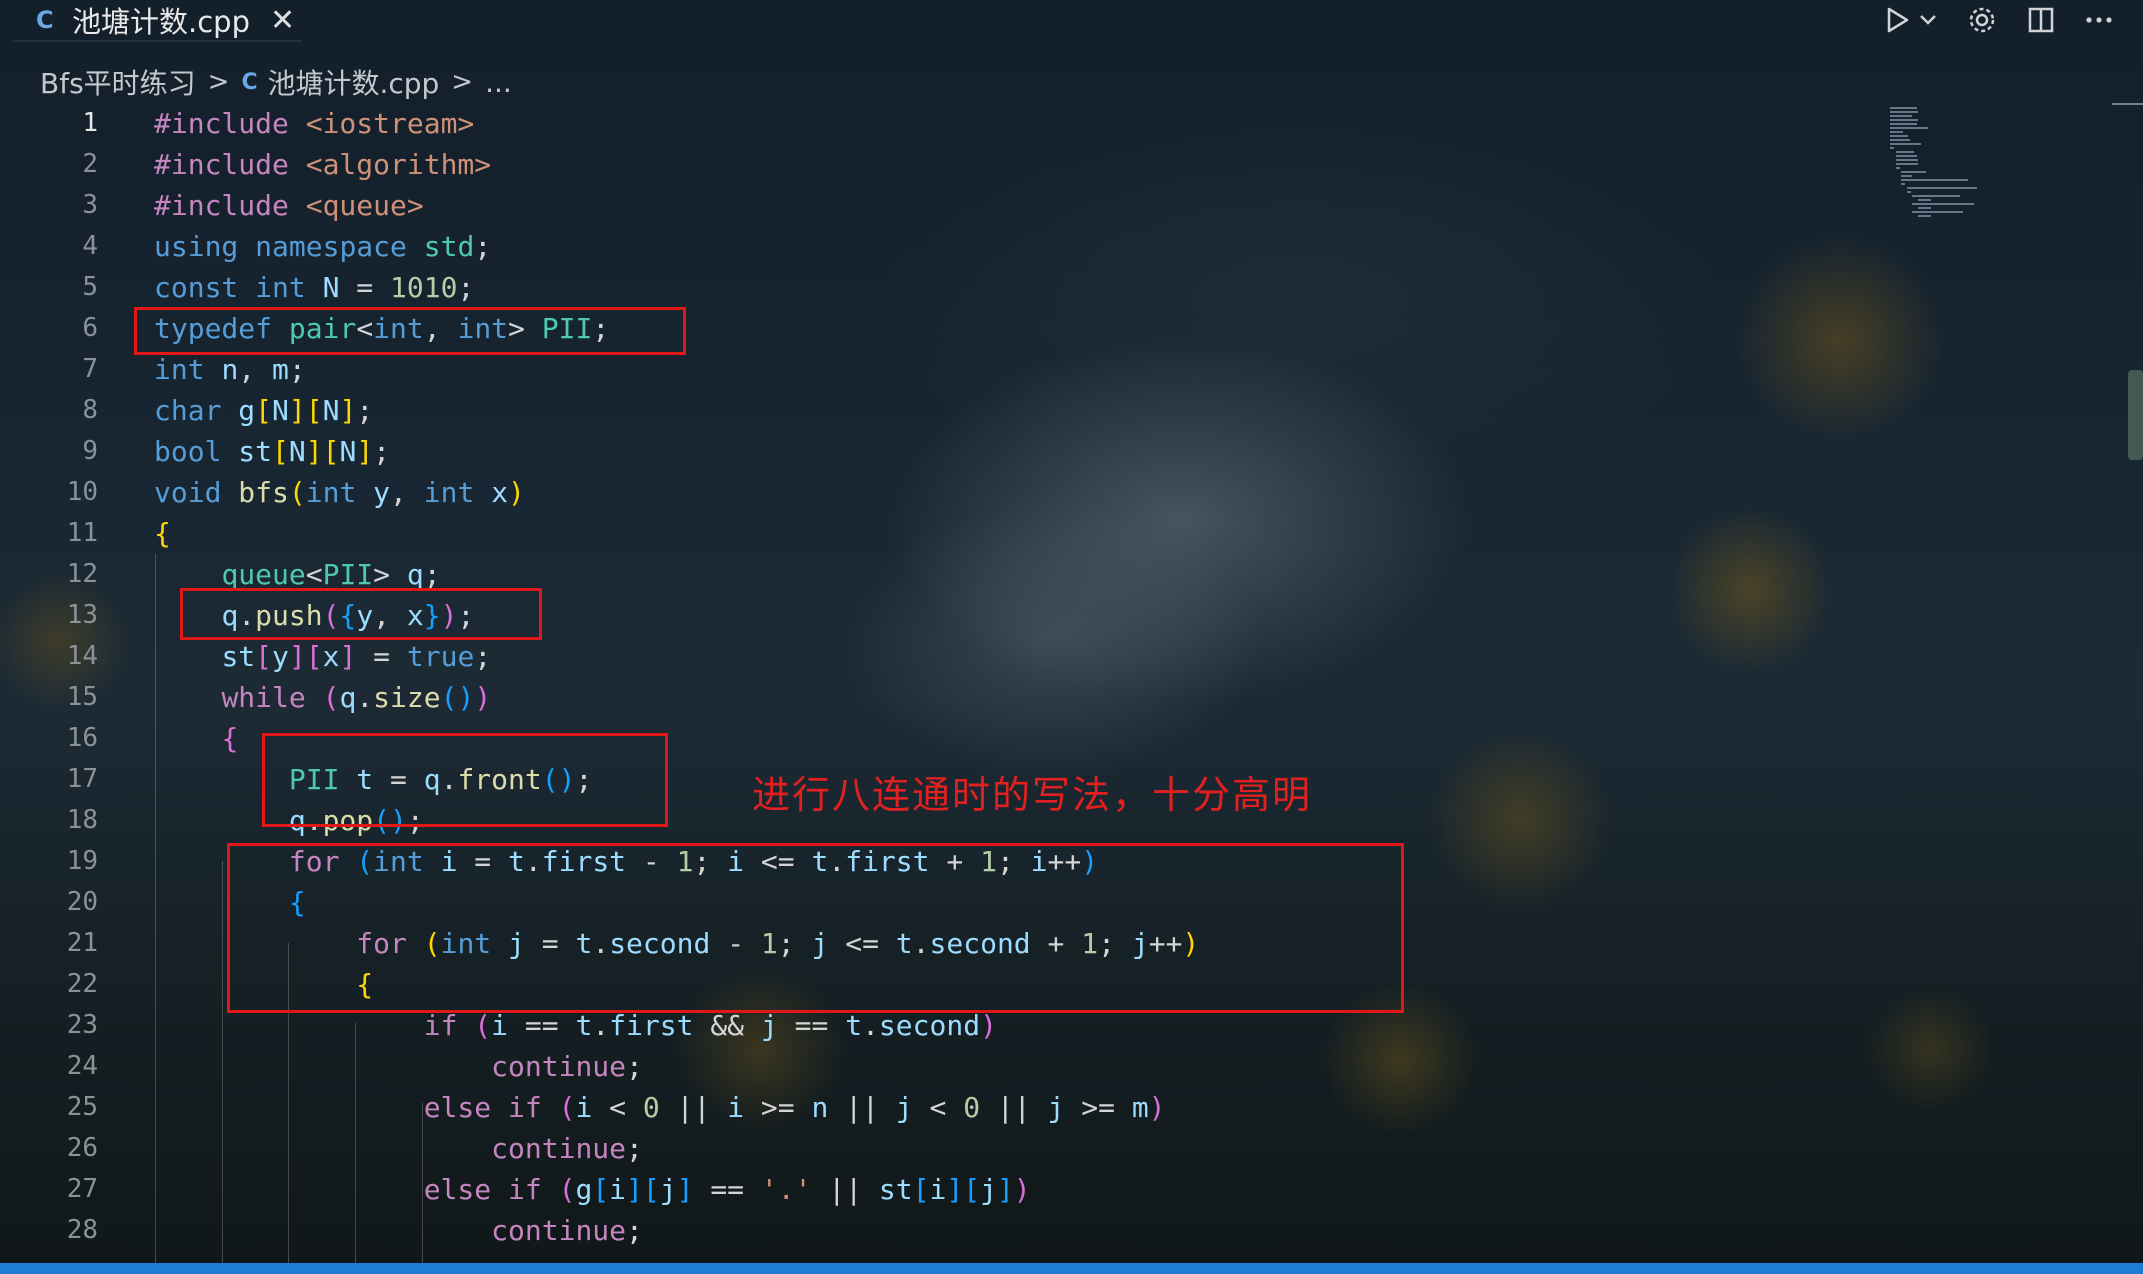  I want to click on code-line: #include <algorithm>, so click(676, 164).